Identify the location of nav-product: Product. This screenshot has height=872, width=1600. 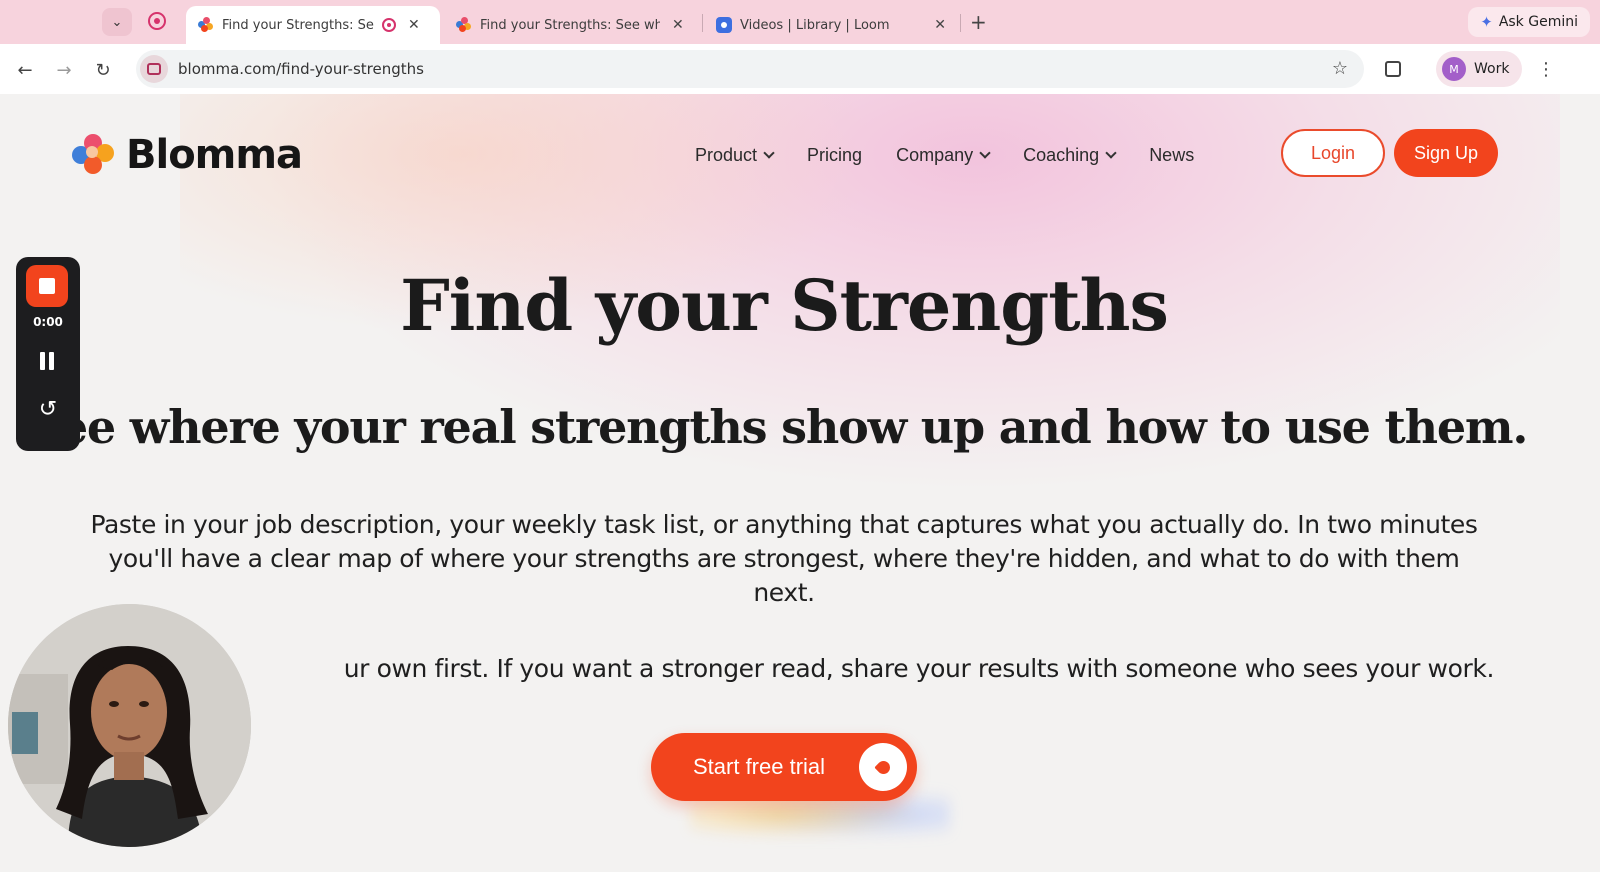
(735, 155).